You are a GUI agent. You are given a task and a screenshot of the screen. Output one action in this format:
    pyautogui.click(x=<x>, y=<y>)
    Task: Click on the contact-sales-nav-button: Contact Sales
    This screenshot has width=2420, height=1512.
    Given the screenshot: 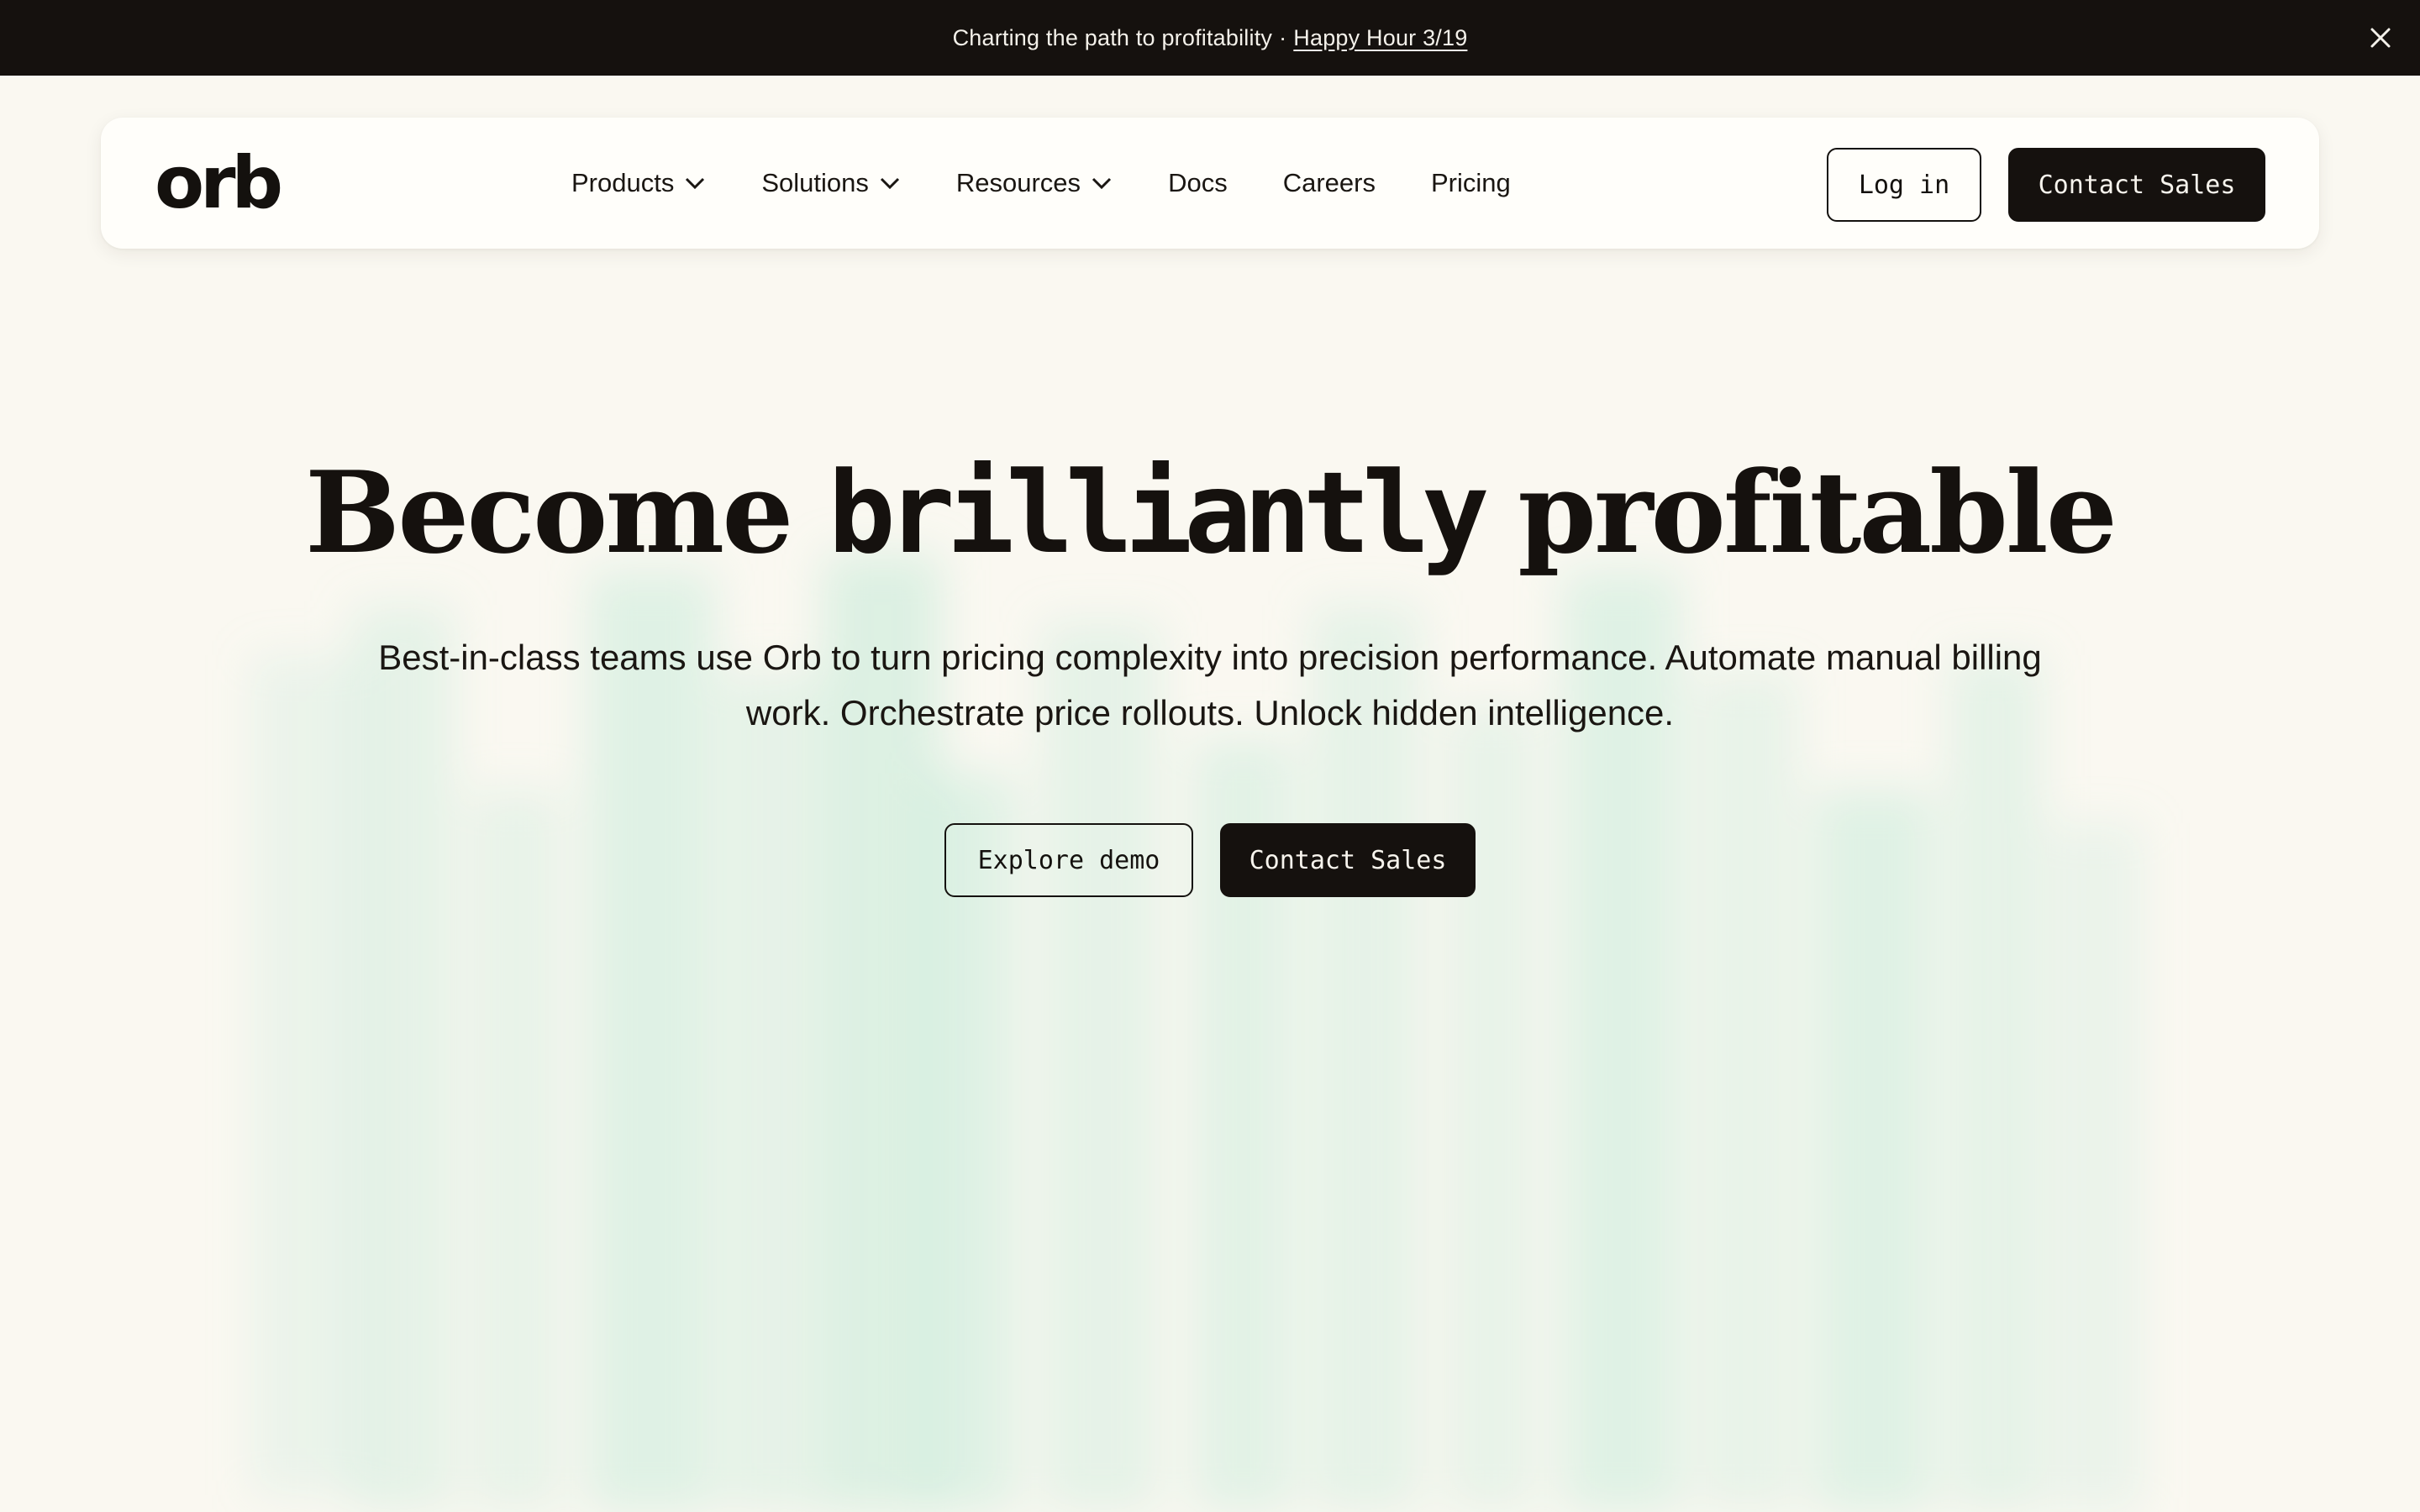 What is the action you would take?
    pyautogui.click(x=2136, y=185)
    